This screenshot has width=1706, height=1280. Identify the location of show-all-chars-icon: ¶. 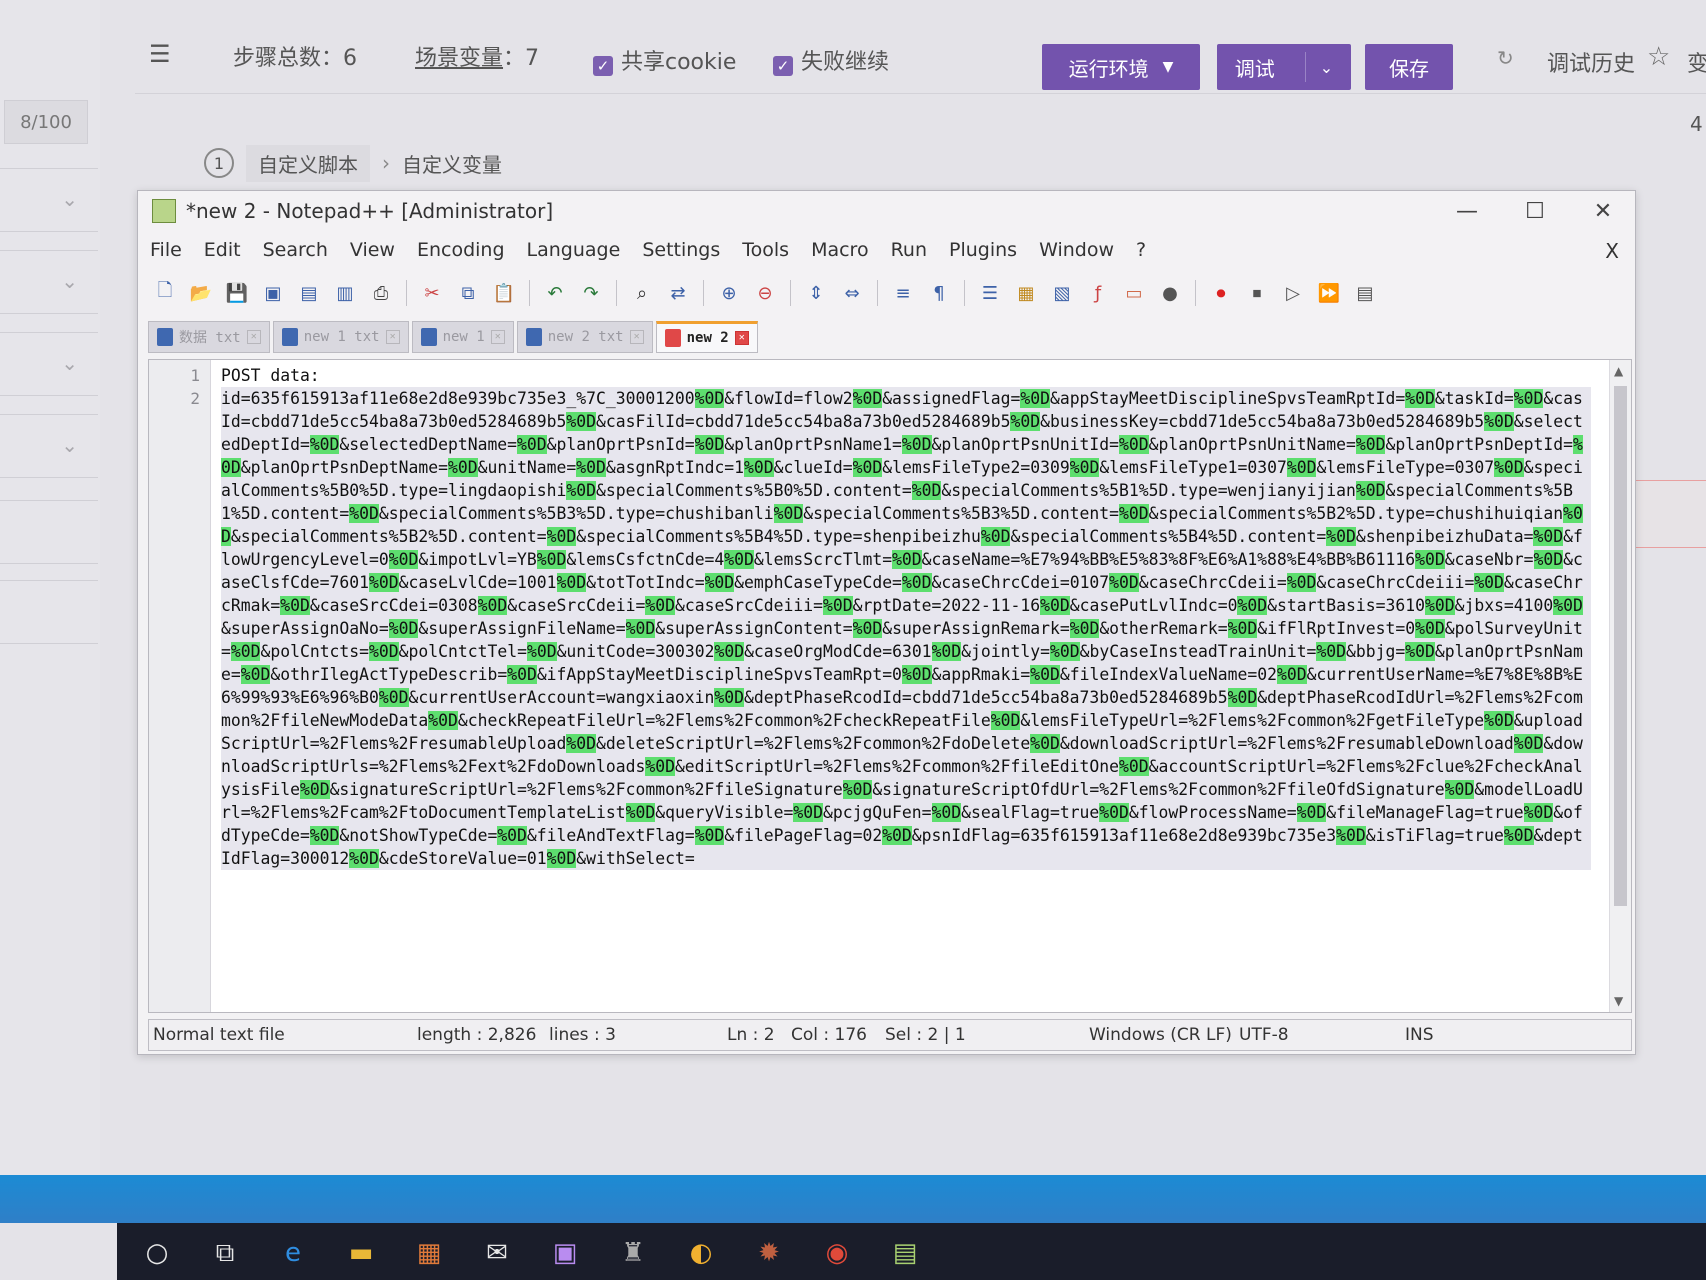
(939, 293).